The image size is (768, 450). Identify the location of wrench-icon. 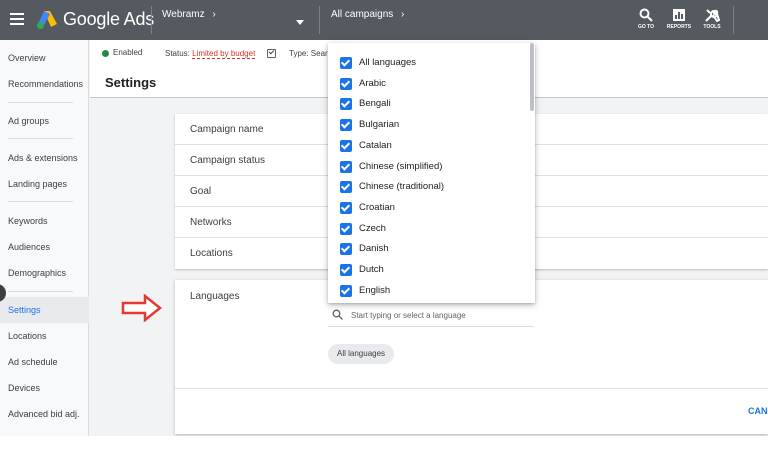
(712, 15).